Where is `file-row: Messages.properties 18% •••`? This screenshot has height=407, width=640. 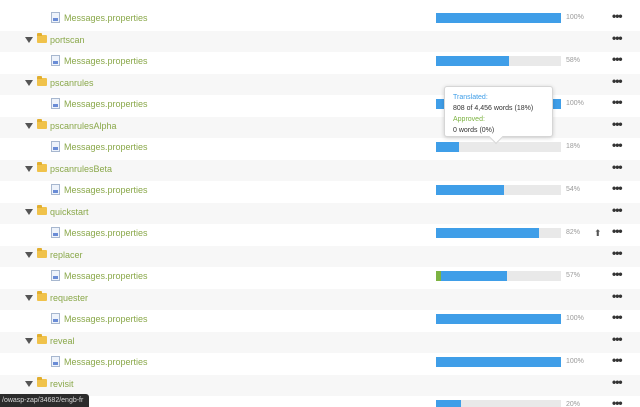
file-row: Messages.properties 18% ••• is located at coordinates (320, 149).